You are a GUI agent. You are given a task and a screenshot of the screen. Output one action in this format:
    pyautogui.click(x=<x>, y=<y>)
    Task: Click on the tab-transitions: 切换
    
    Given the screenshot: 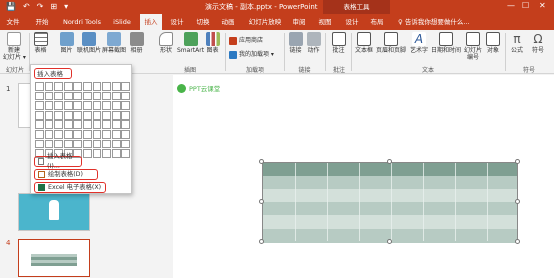 What is the action you would take?
    pyautogui.click(x=203, y=22)
    